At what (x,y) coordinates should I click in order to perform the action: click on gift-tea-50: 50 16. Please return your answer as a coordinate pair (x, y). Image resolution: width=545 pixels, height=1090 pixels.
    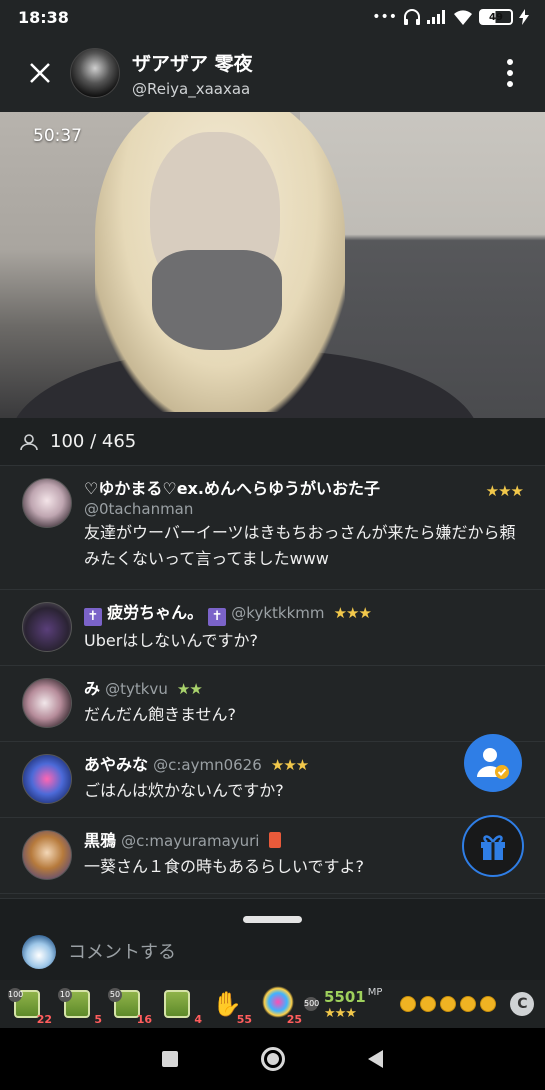
    Looking at the image, I should click on (130, 1005).